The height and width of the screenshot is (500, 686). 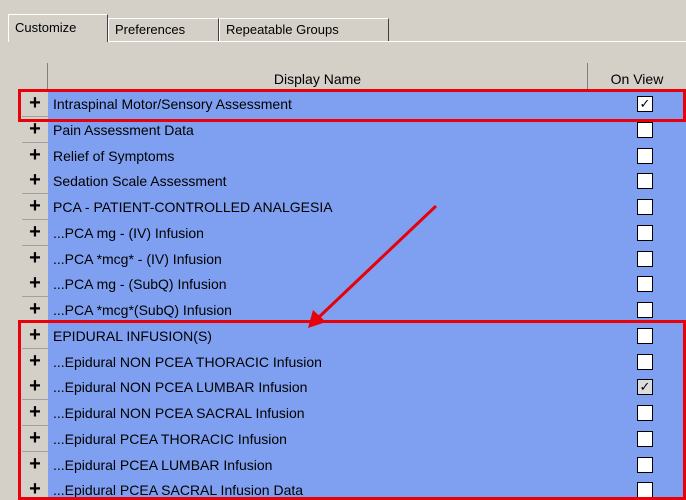 I want to click on table-row: + ...Epidural NON PCEA LUMBAR Infusion ✓, so click(x=354, y=387).